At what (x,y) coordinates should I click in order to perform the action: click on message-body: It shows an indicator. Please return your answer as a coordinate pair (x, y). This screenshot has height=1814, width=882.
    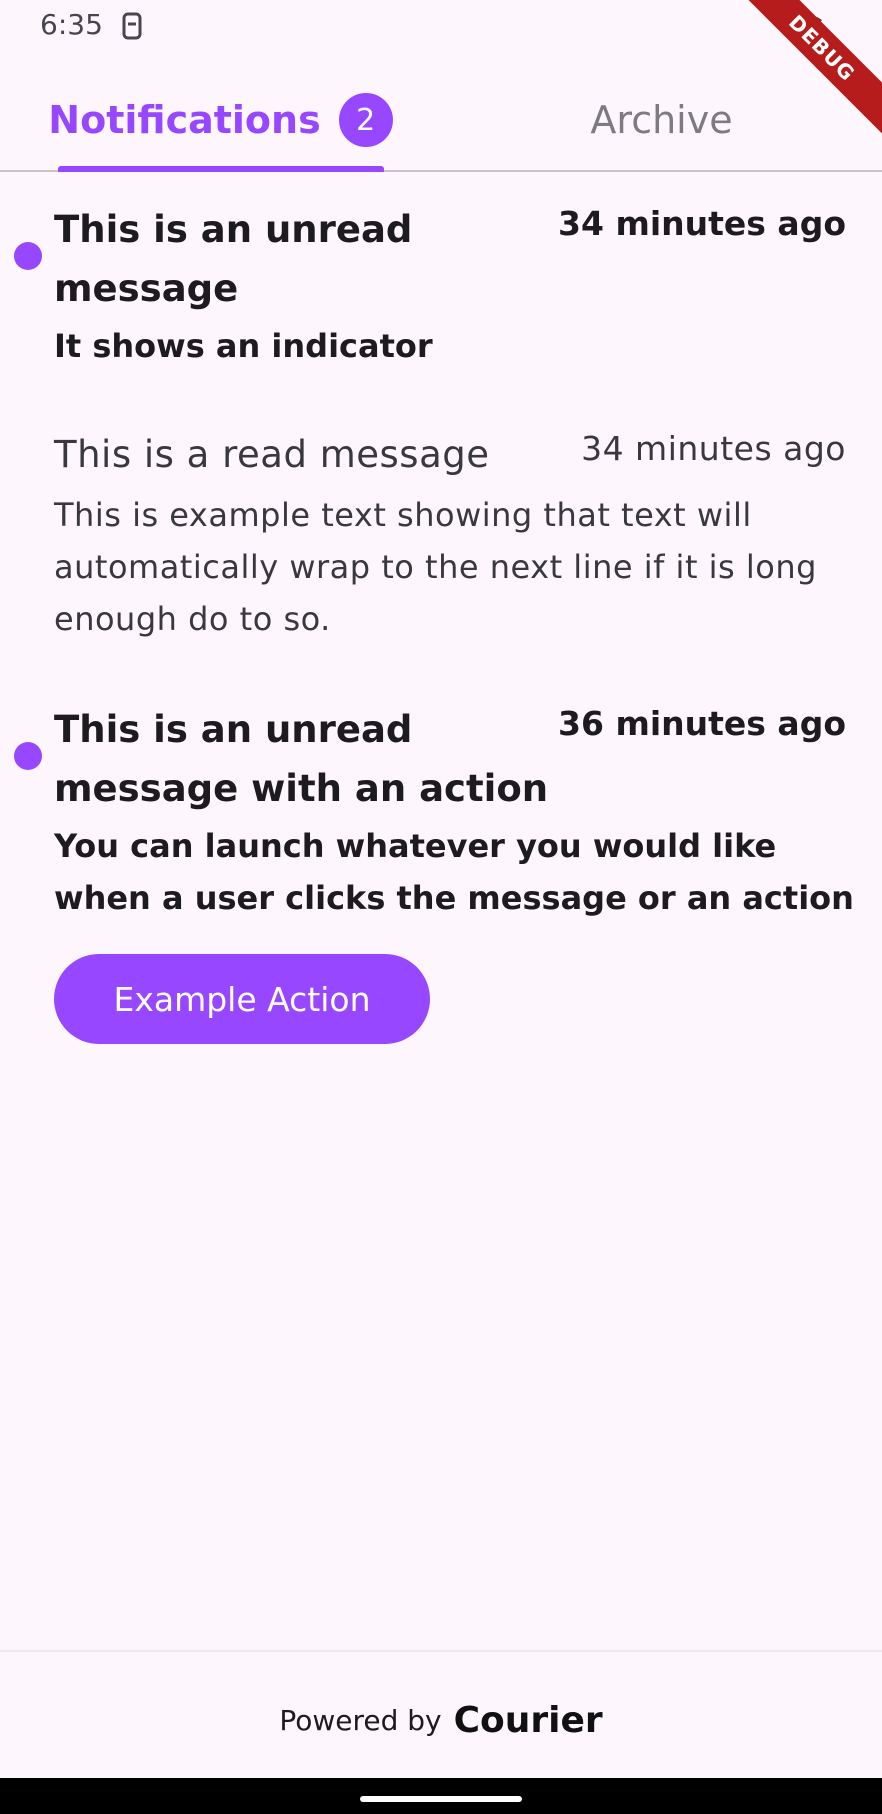
    Looking at the image, I should click on (243, 346).